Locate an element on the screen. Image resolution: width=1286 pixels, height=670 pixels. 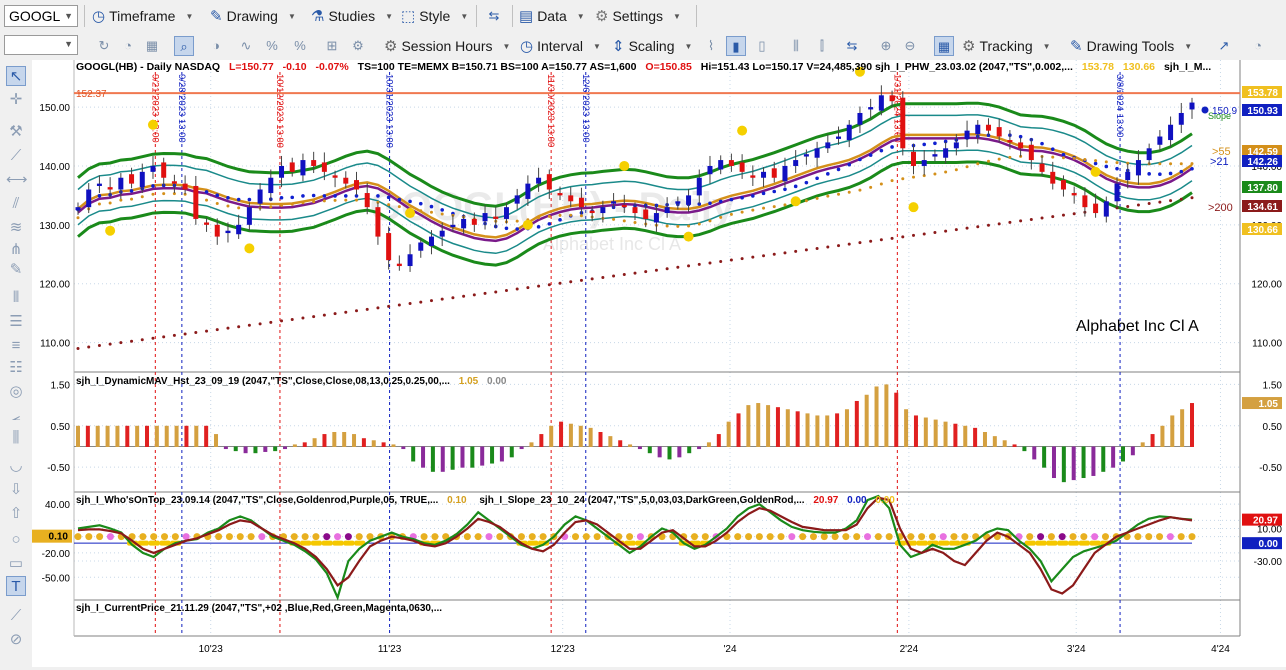
circle-icon: ○ is located at coordinates (16, 540).